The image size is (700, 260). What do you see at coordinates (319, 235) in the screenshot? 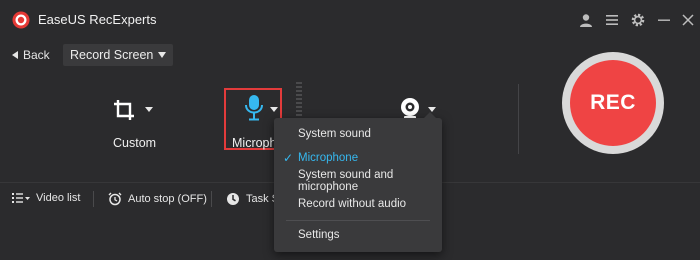
I see `menu-item-label: Settings` at bounding box center [319, 235].